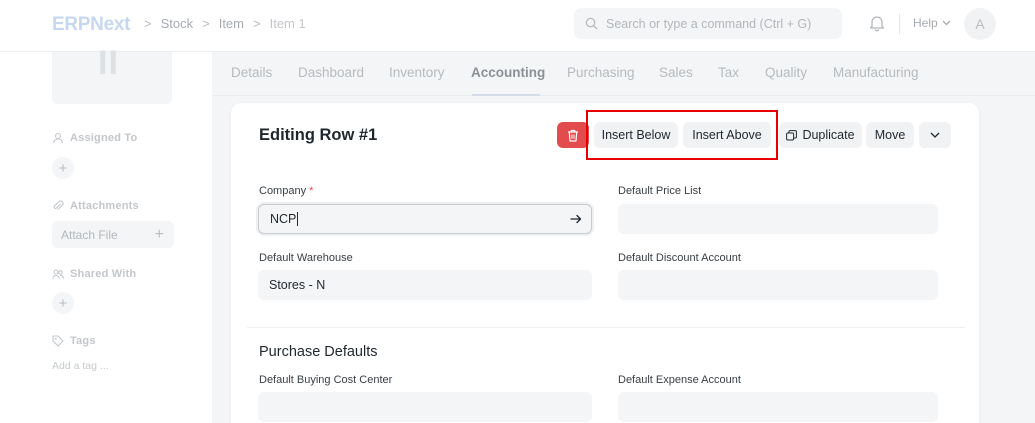  Describe the element at coordinates (331, 72) in the screenshot. I see `tab-dashboard: Dashboard` at that location.